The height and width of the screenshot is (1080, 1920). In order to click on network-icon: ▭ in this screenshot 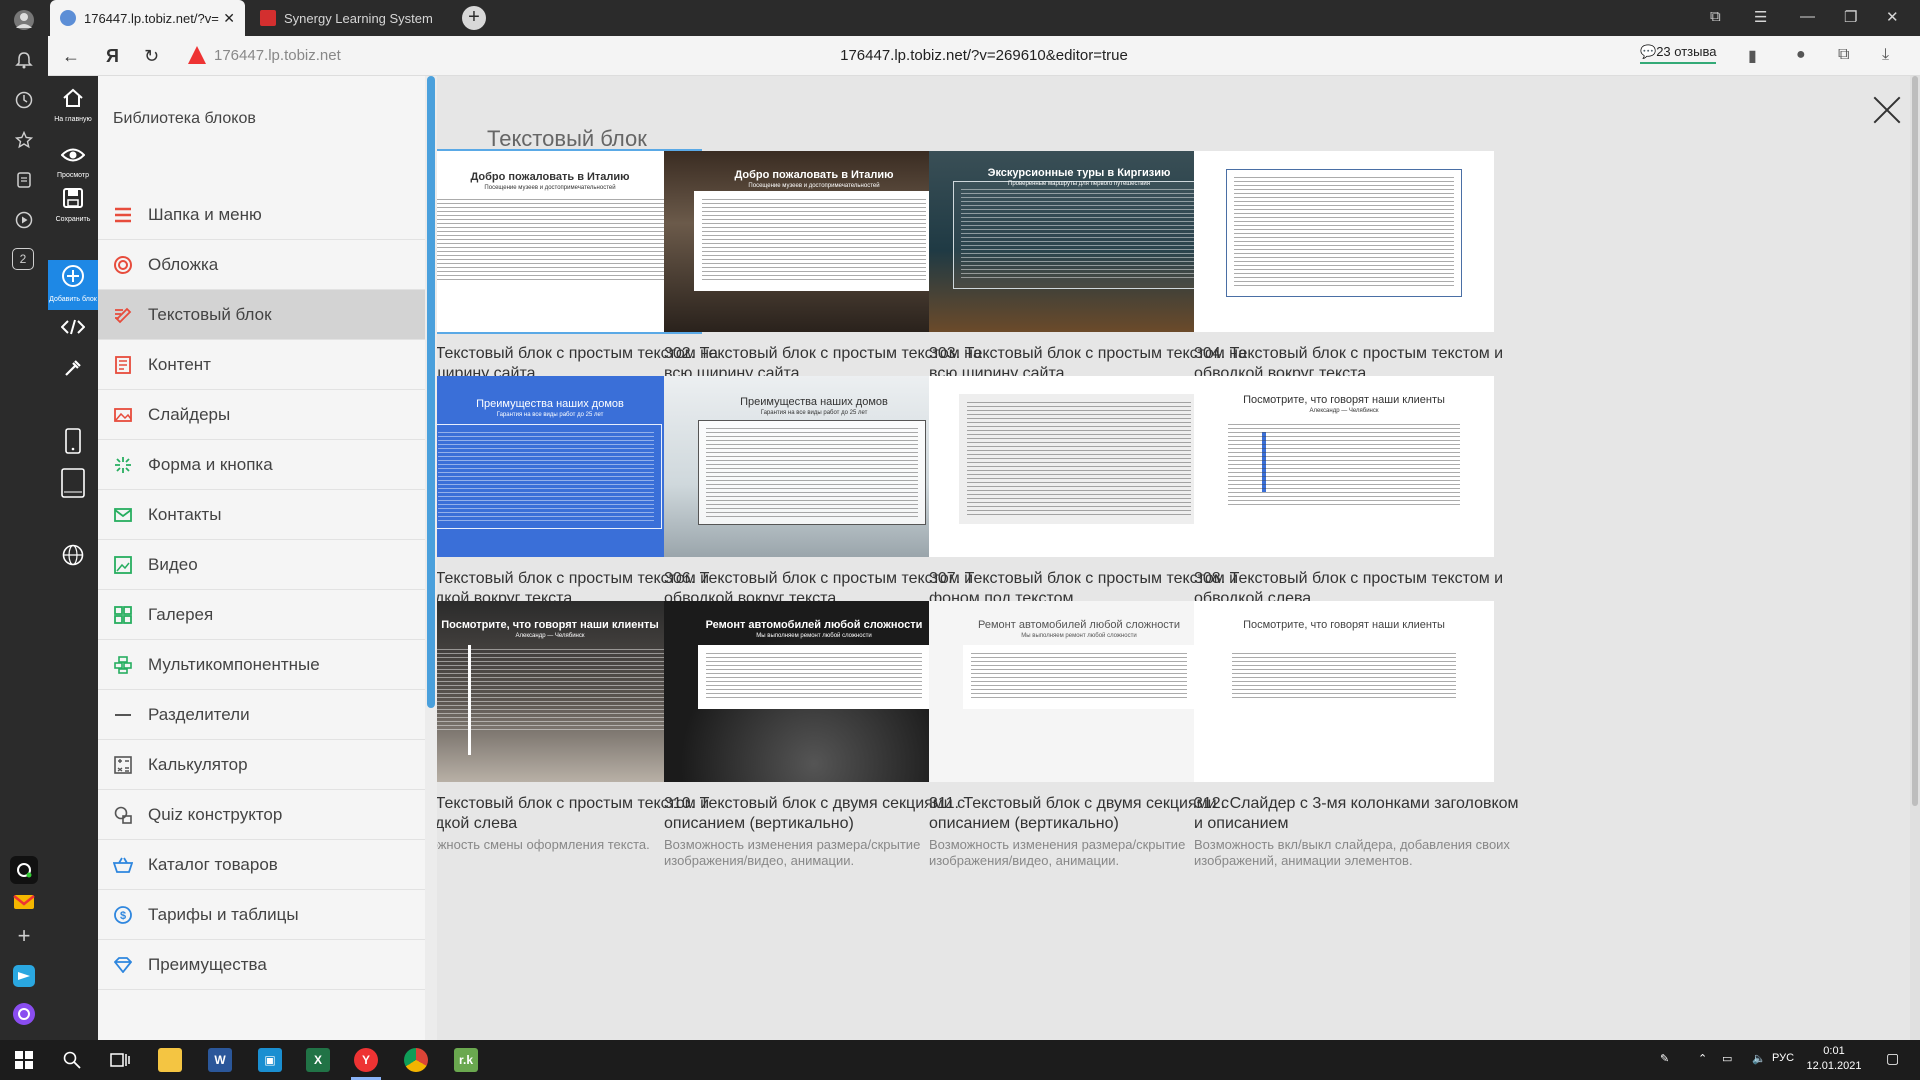, I will do `click(1727, 1058)`.